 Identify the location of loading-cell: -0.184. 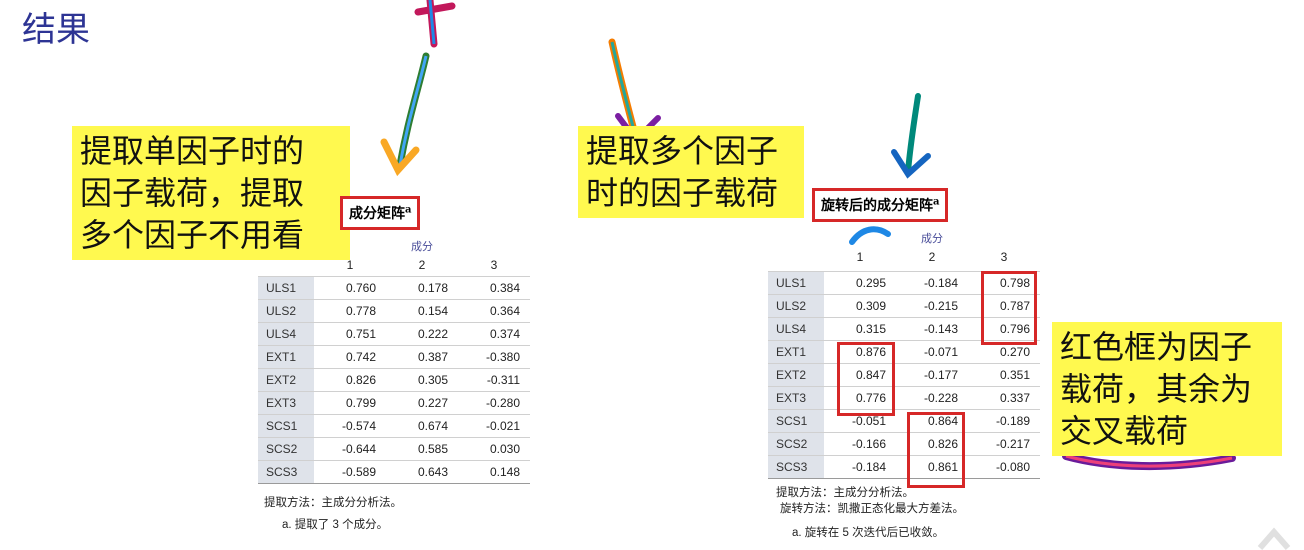
(932, 283).